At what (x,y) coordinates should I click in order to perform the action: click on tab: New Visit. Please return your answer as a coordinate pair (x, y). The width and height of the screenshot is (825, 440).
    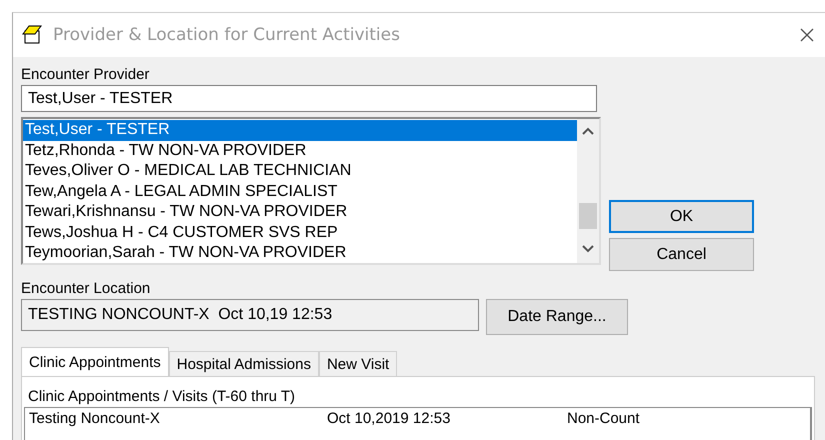
    Looking at the image, I should click on (358, 363).